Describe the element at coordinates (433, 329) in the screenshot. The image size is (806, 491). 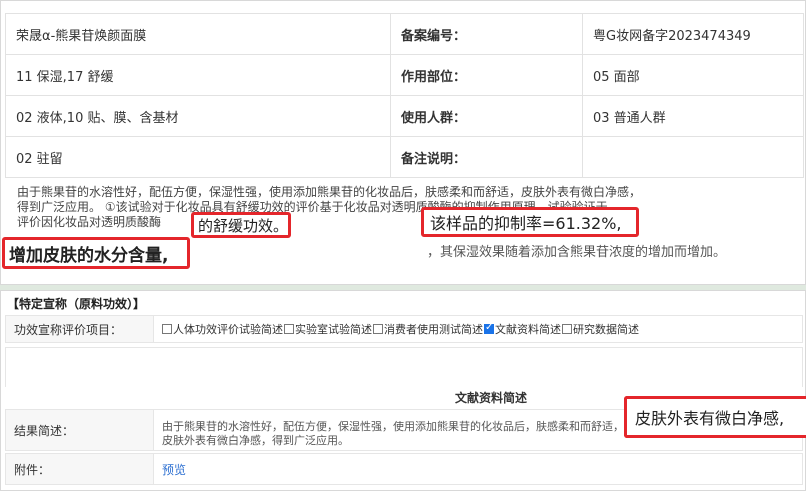
I see `option-label: 消费者使用测试简述` at that location.